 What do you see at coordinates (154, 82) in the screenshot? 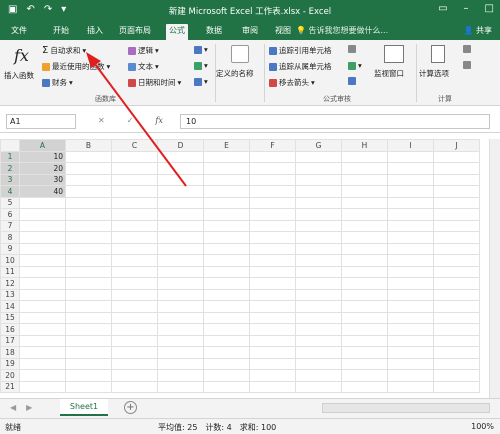
I see `datetime-button: 日期和时间 ▾` at bounding box center [154, 82].